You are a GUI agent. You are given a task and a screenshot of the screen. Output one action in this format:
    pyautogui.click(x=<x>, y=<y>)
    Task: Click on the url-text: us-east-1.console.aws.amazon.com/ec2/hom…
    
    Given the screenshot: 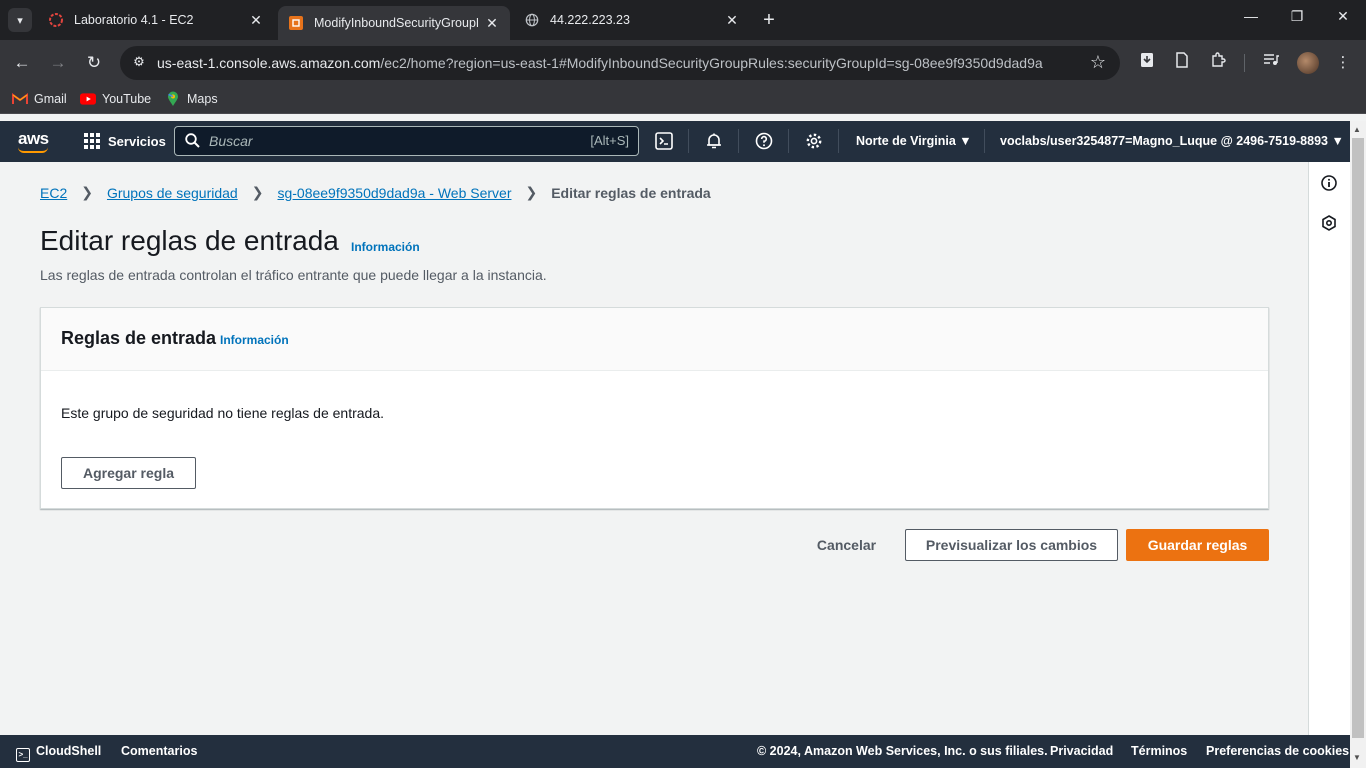 What is the action you would take?
    pyautogui.click(x=600, y=63)
    